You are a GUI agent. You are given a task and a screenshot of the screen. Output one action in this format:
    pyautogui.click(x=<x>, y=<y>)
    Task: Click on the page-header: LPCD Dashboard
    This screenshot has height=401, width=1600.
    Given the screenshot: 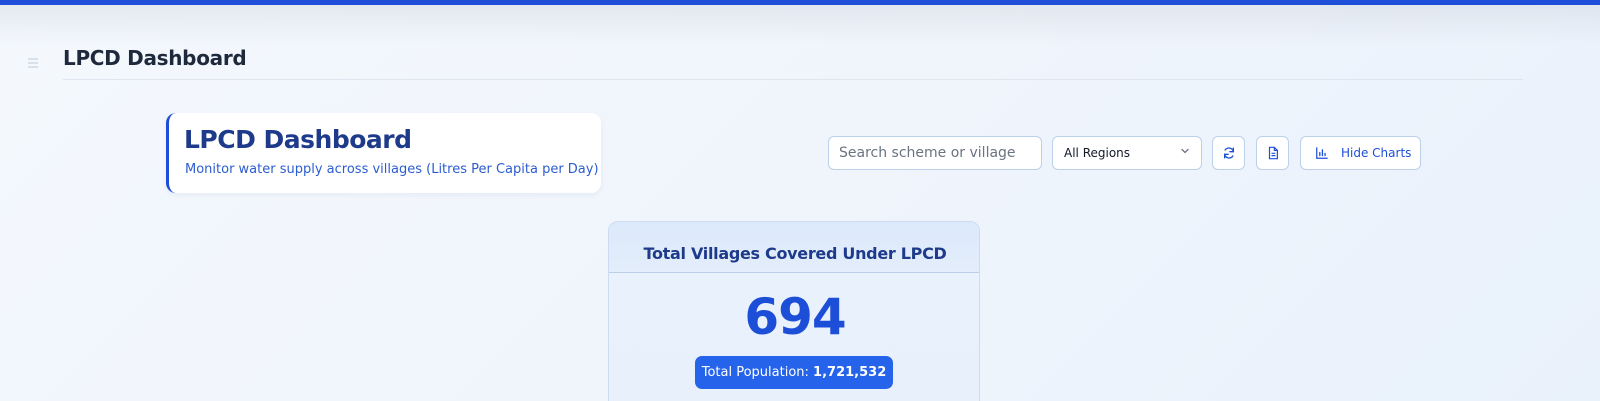 What is the action you would take?
    pyautogui.click(x=793, y=62)
    